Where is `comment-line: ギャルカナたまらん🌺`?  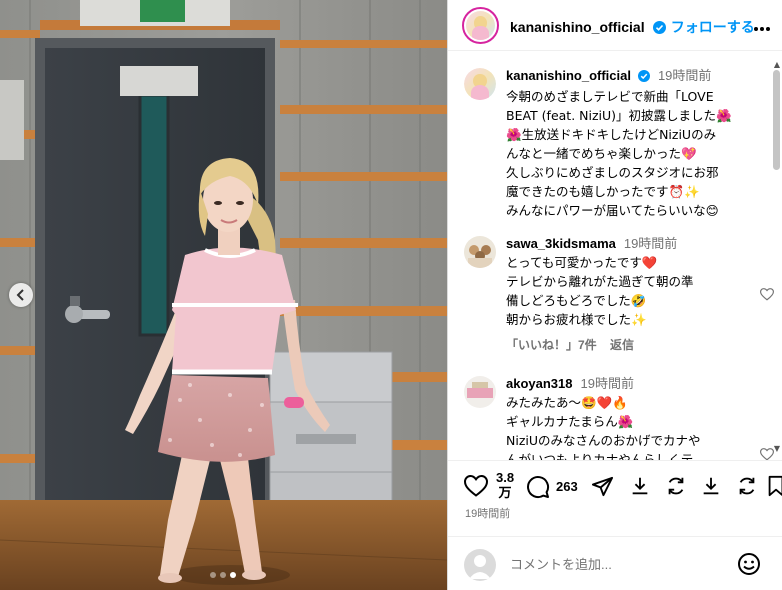 comment-line: ギャルカナたまらん🌺 is located at coordinates (570, 421).